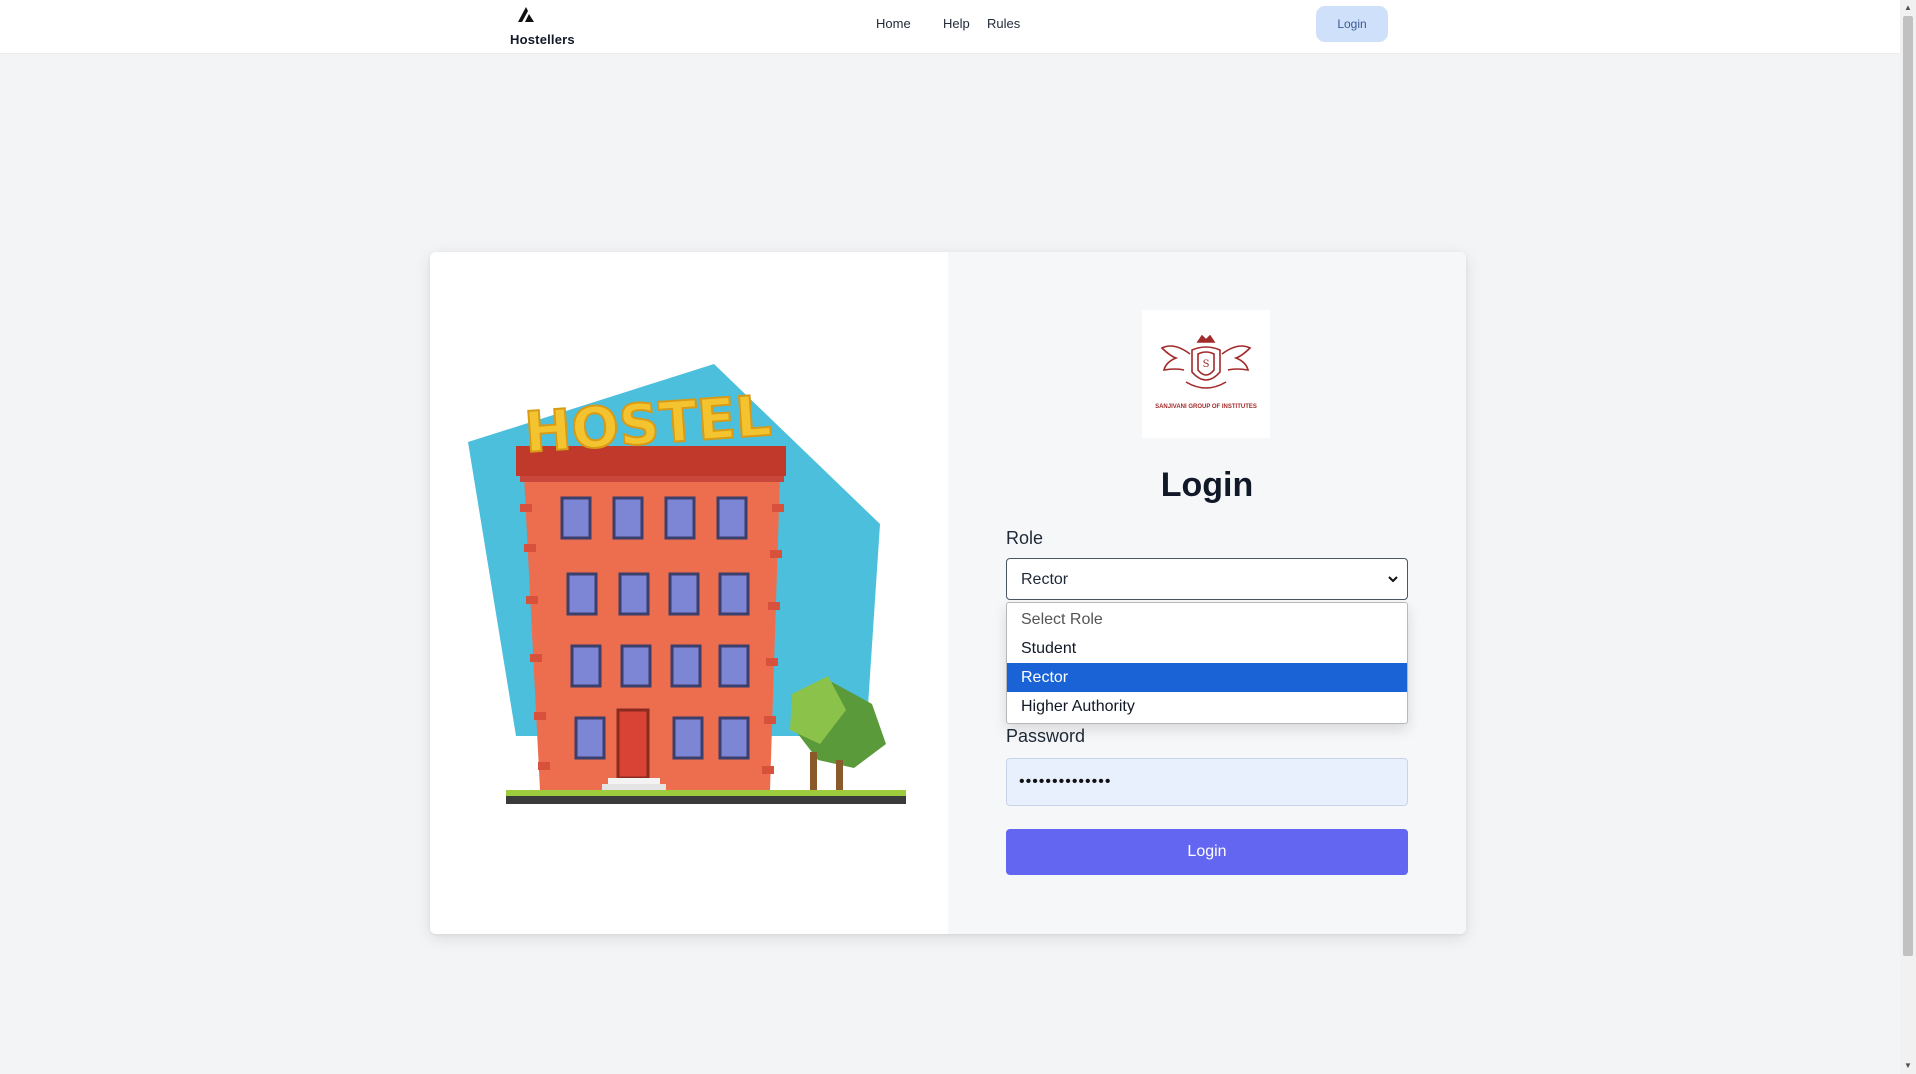 This screenshot has height=1074, width=1916. Describe the element at coordinates (687, 584) in the screenshot. I see `hostel-building-illustration: HOSTEL` at that location.